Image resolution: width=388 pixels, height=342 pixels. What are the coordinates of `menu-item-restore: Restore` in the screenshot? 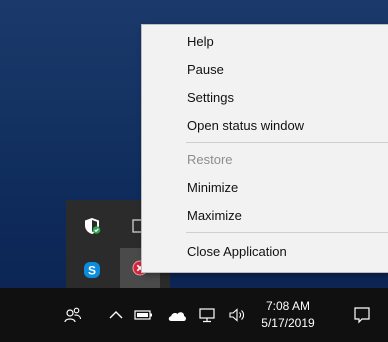 It's located at (210, 159).